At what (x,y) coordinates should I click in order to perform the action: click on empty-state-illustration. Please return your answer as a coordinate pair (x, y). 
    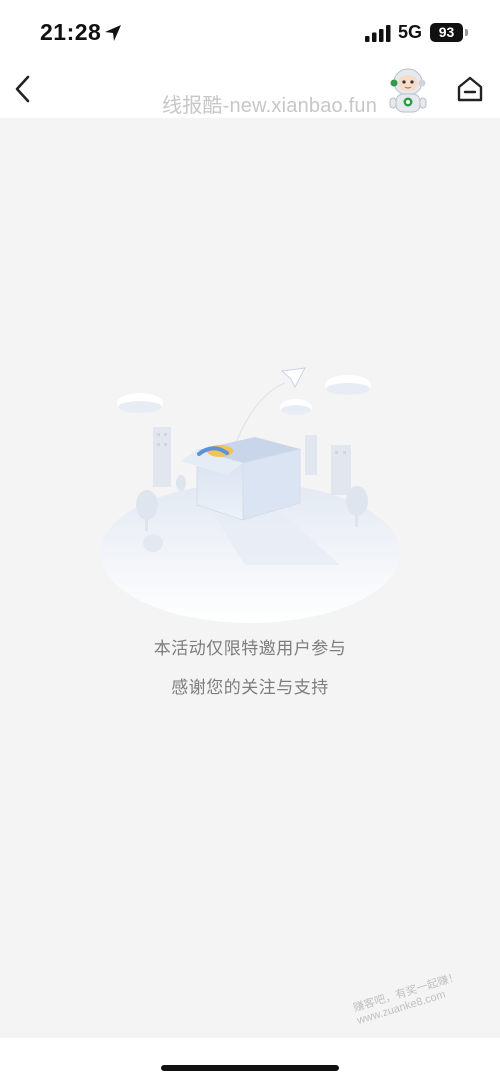
    Looking at the image, I should click on (250, 495).